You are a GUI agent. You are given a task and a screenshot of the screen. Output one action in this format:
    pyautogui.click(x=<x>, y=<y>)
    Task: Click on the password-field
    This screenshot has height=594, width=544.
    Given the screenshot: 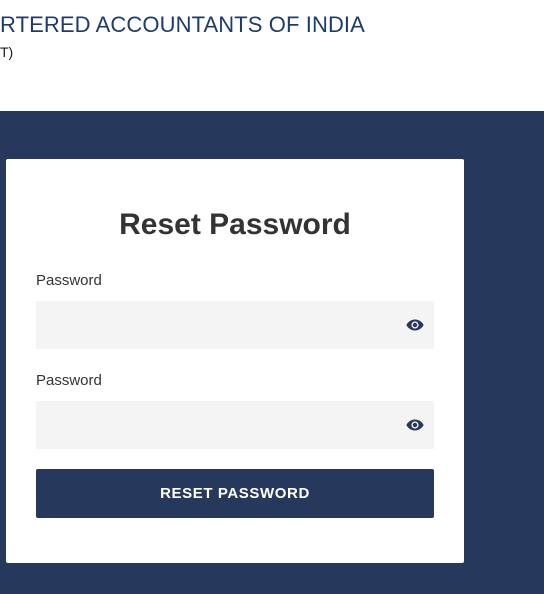 What is the action you would take?
    pyautogui.click(x=235, y=325)
    